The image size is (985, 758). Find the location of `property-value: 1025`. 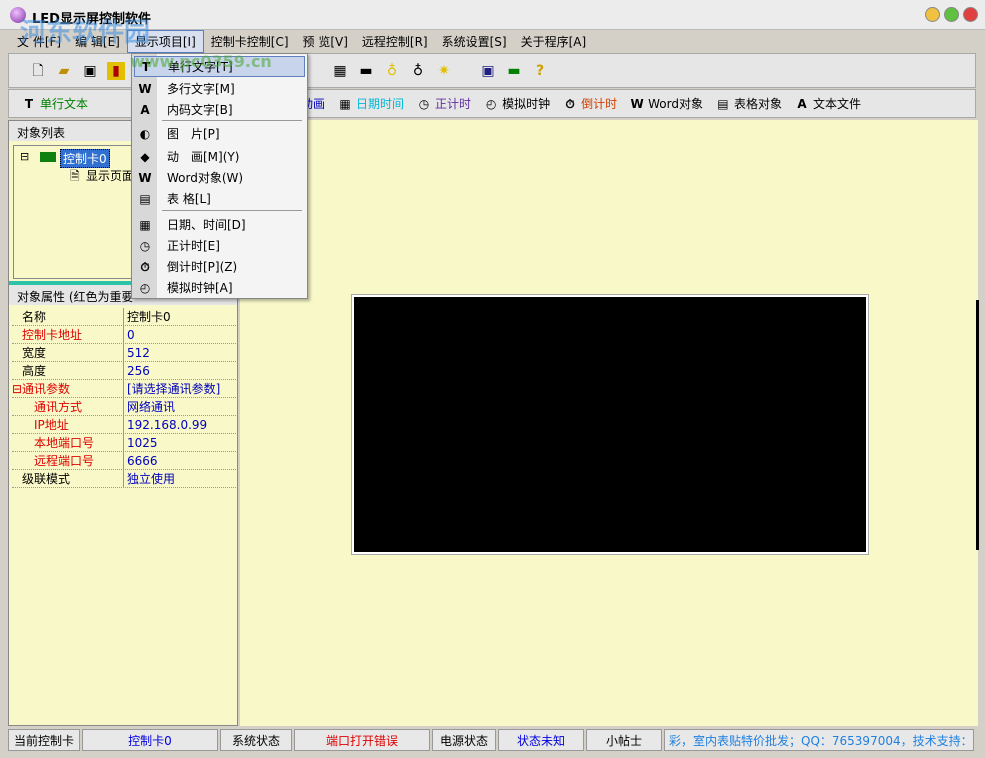

property-value: 1025 is located at coordinates (180, 442).